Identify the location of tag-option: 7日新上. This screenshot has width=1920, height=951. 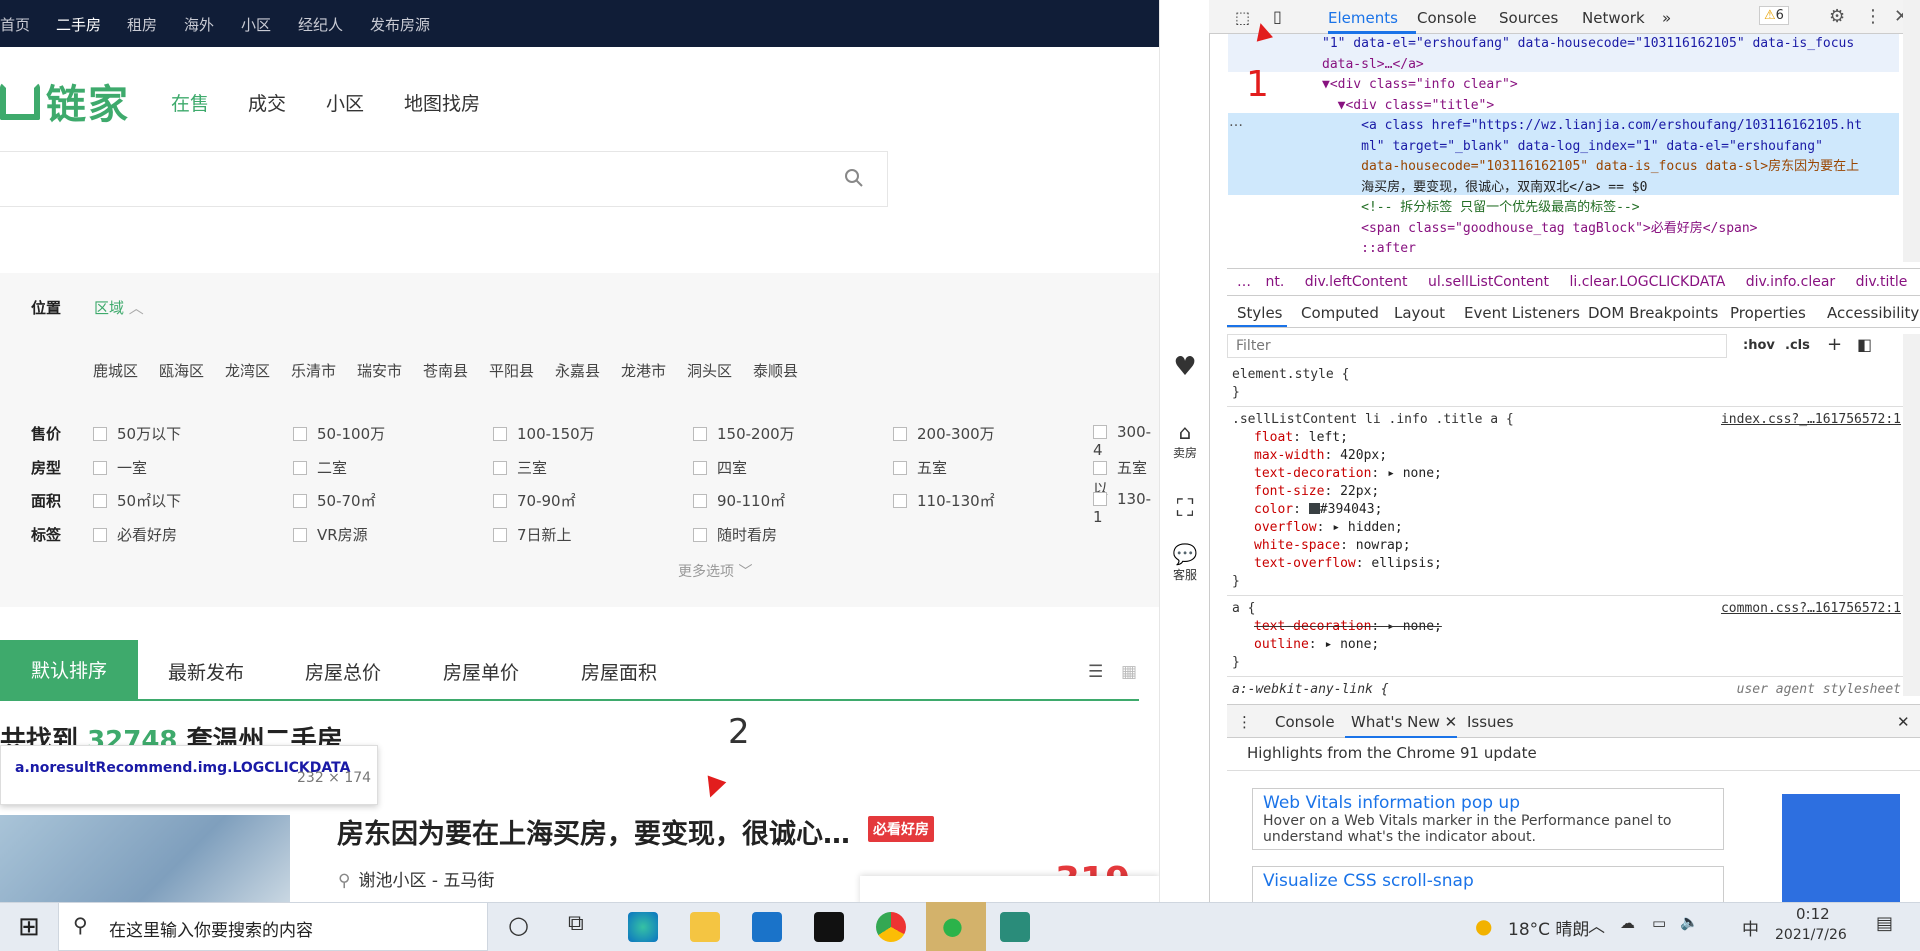
(532, 534).